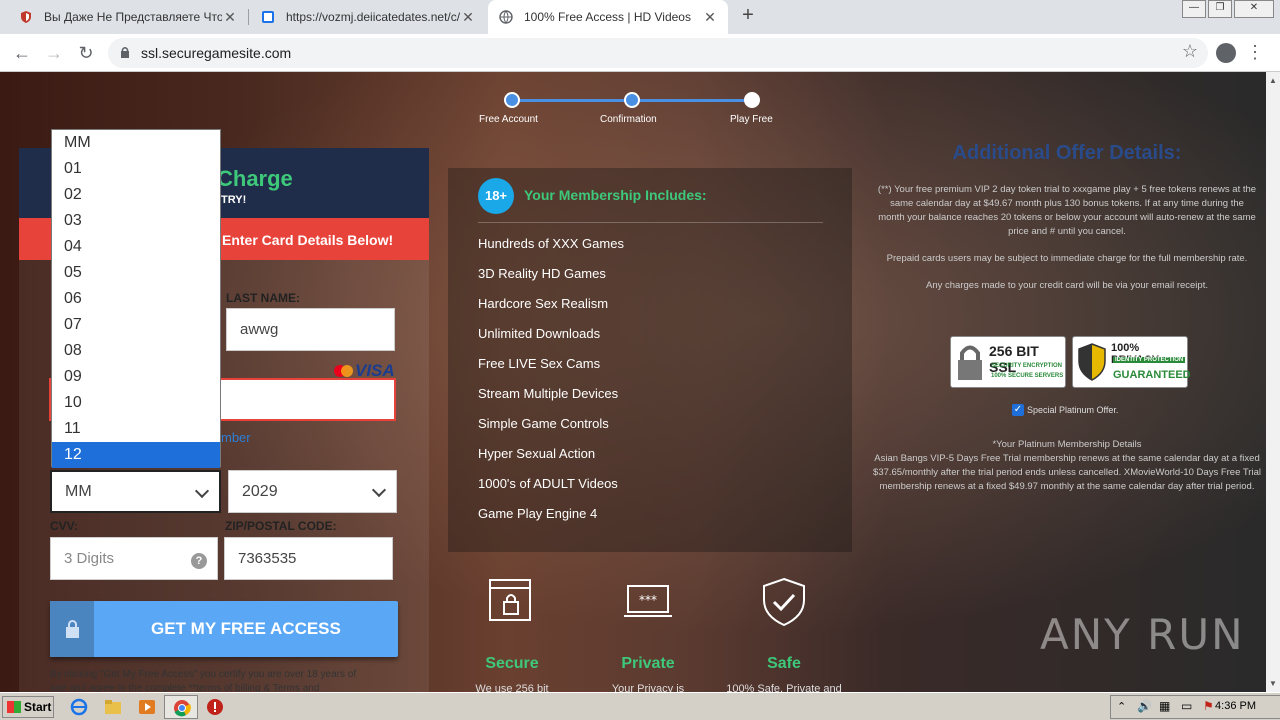 Image resolution: width=1280 pixels, height=720 pixels. What do you see at coordinates (136, 455) in the screenshot?
I see `dropdown-option-selected: 12` at bounding box center [136, 455].